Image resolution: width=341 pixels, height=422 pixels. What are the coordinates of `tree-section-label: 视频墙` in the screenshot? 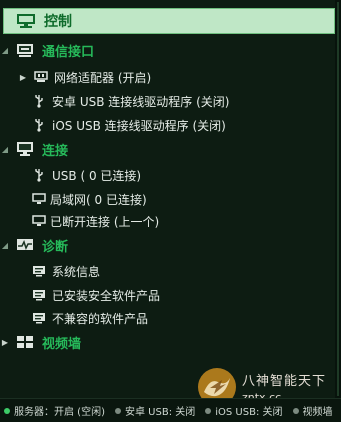 It's located at (62, 344).